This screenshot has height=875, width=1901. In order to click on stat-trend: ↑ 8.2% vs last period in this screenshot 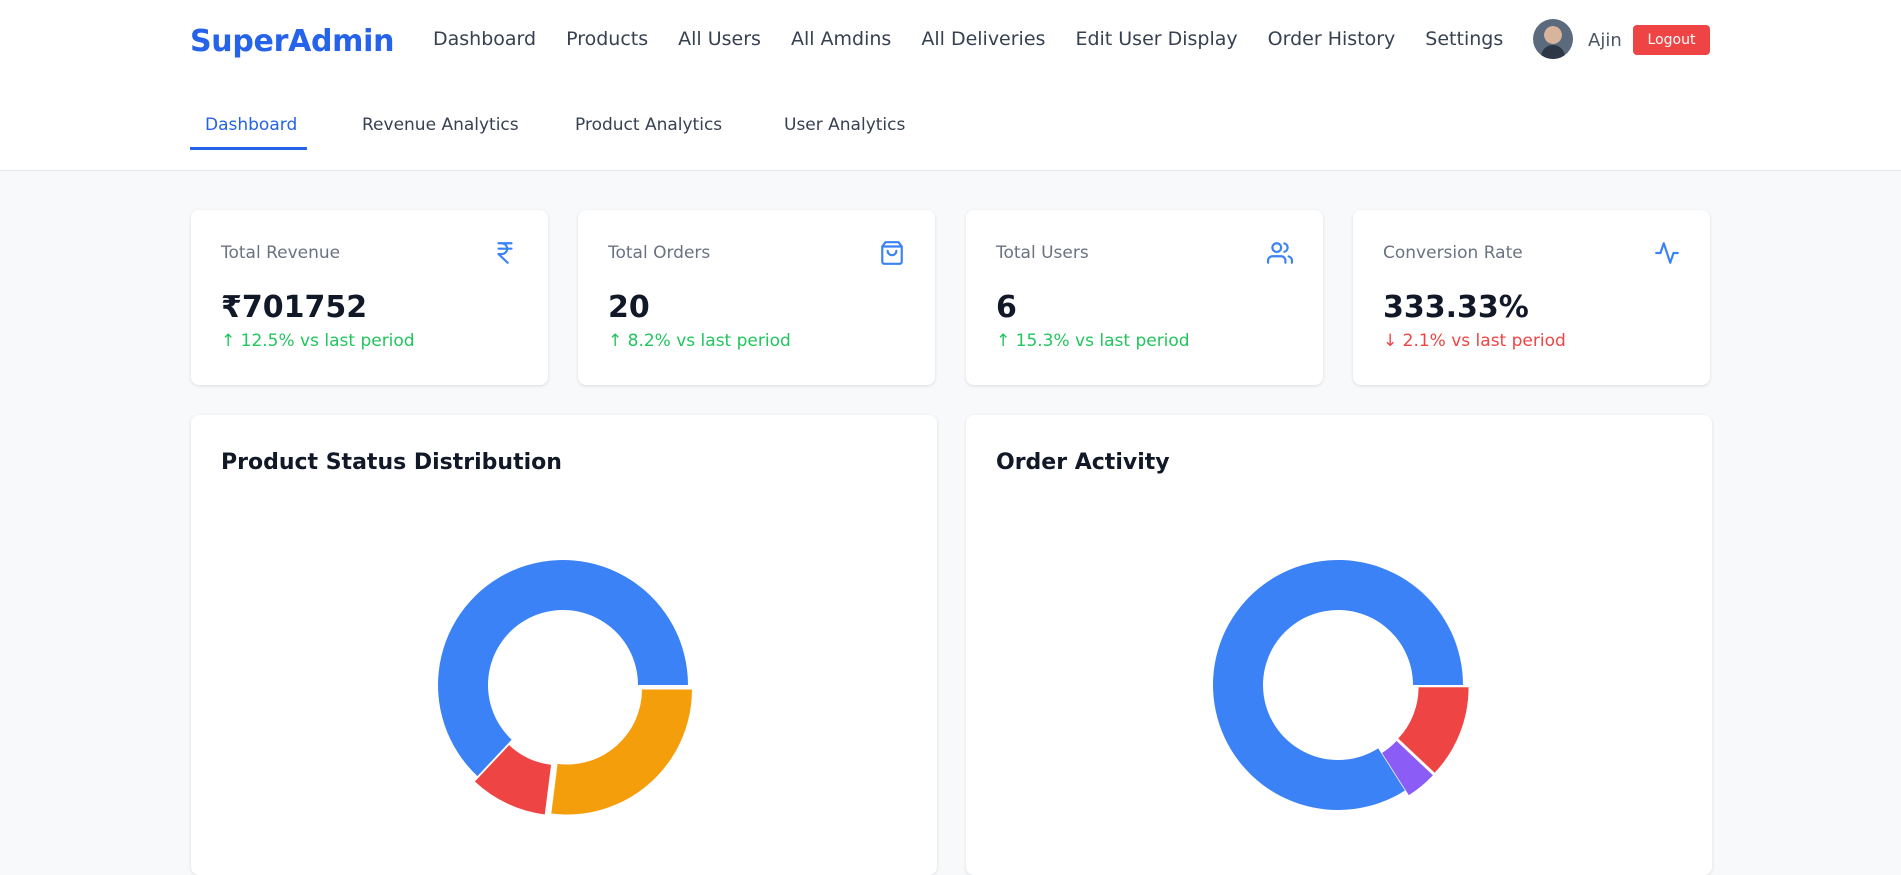, I will do `click(699, 341)`.